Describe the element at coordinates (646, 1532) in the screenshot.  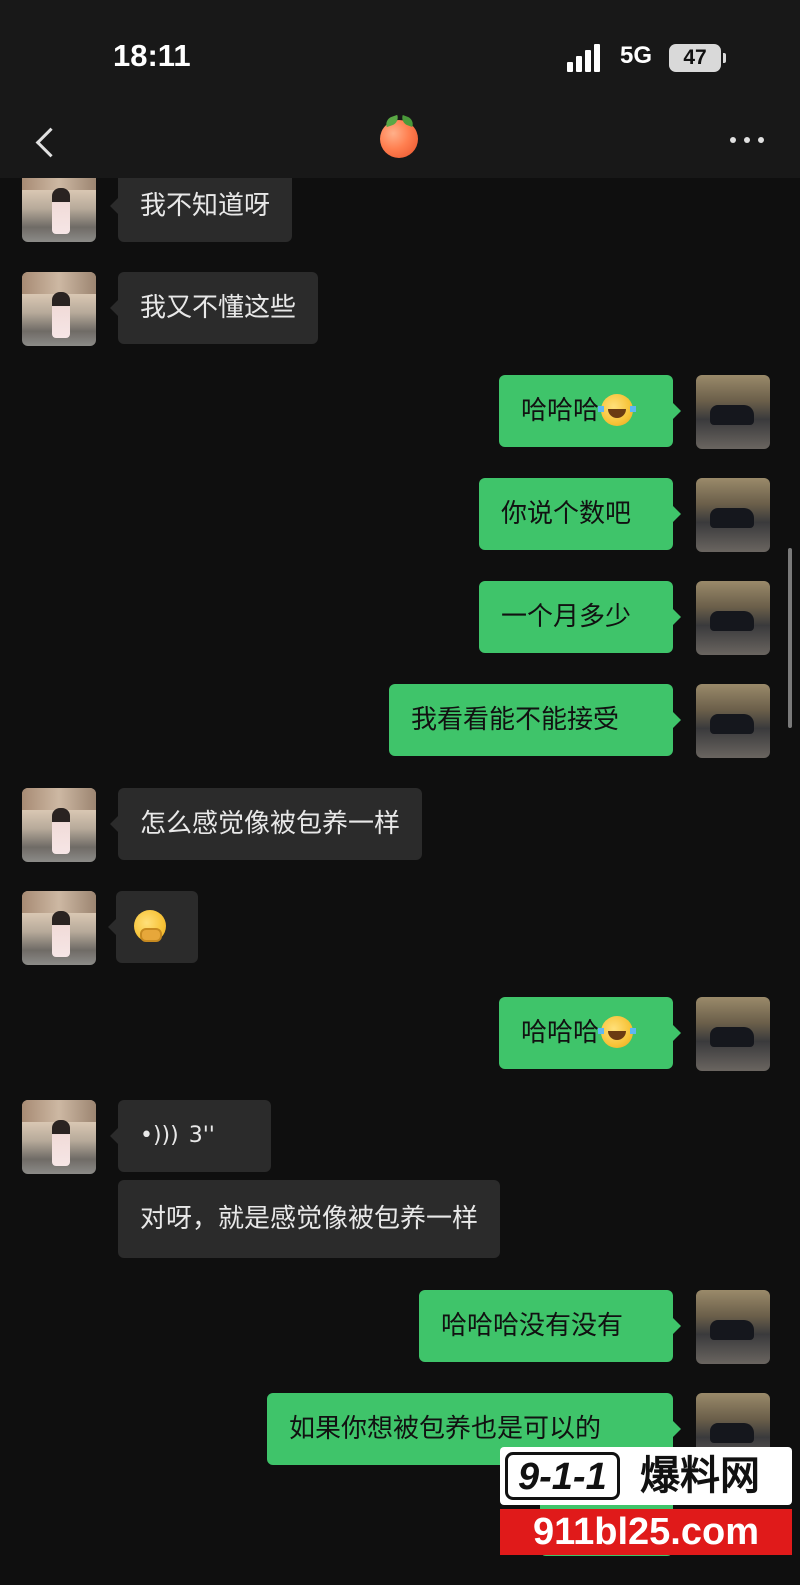
I see `watermark-url: 911bl25.com` at that location.